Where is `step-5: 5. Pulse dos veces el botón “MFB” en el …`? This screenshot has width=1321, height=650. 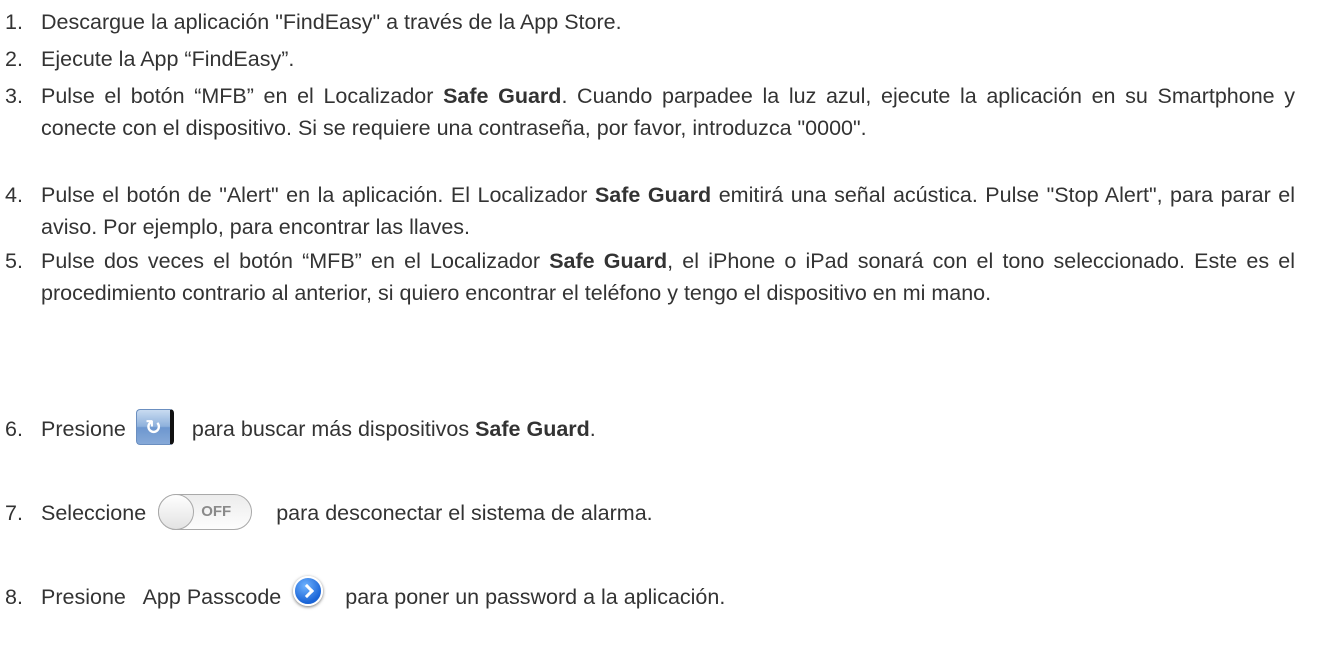
step-5: 5. Pulse dos veces el botón “MFB” en el … is located at coordinates (650, 277).